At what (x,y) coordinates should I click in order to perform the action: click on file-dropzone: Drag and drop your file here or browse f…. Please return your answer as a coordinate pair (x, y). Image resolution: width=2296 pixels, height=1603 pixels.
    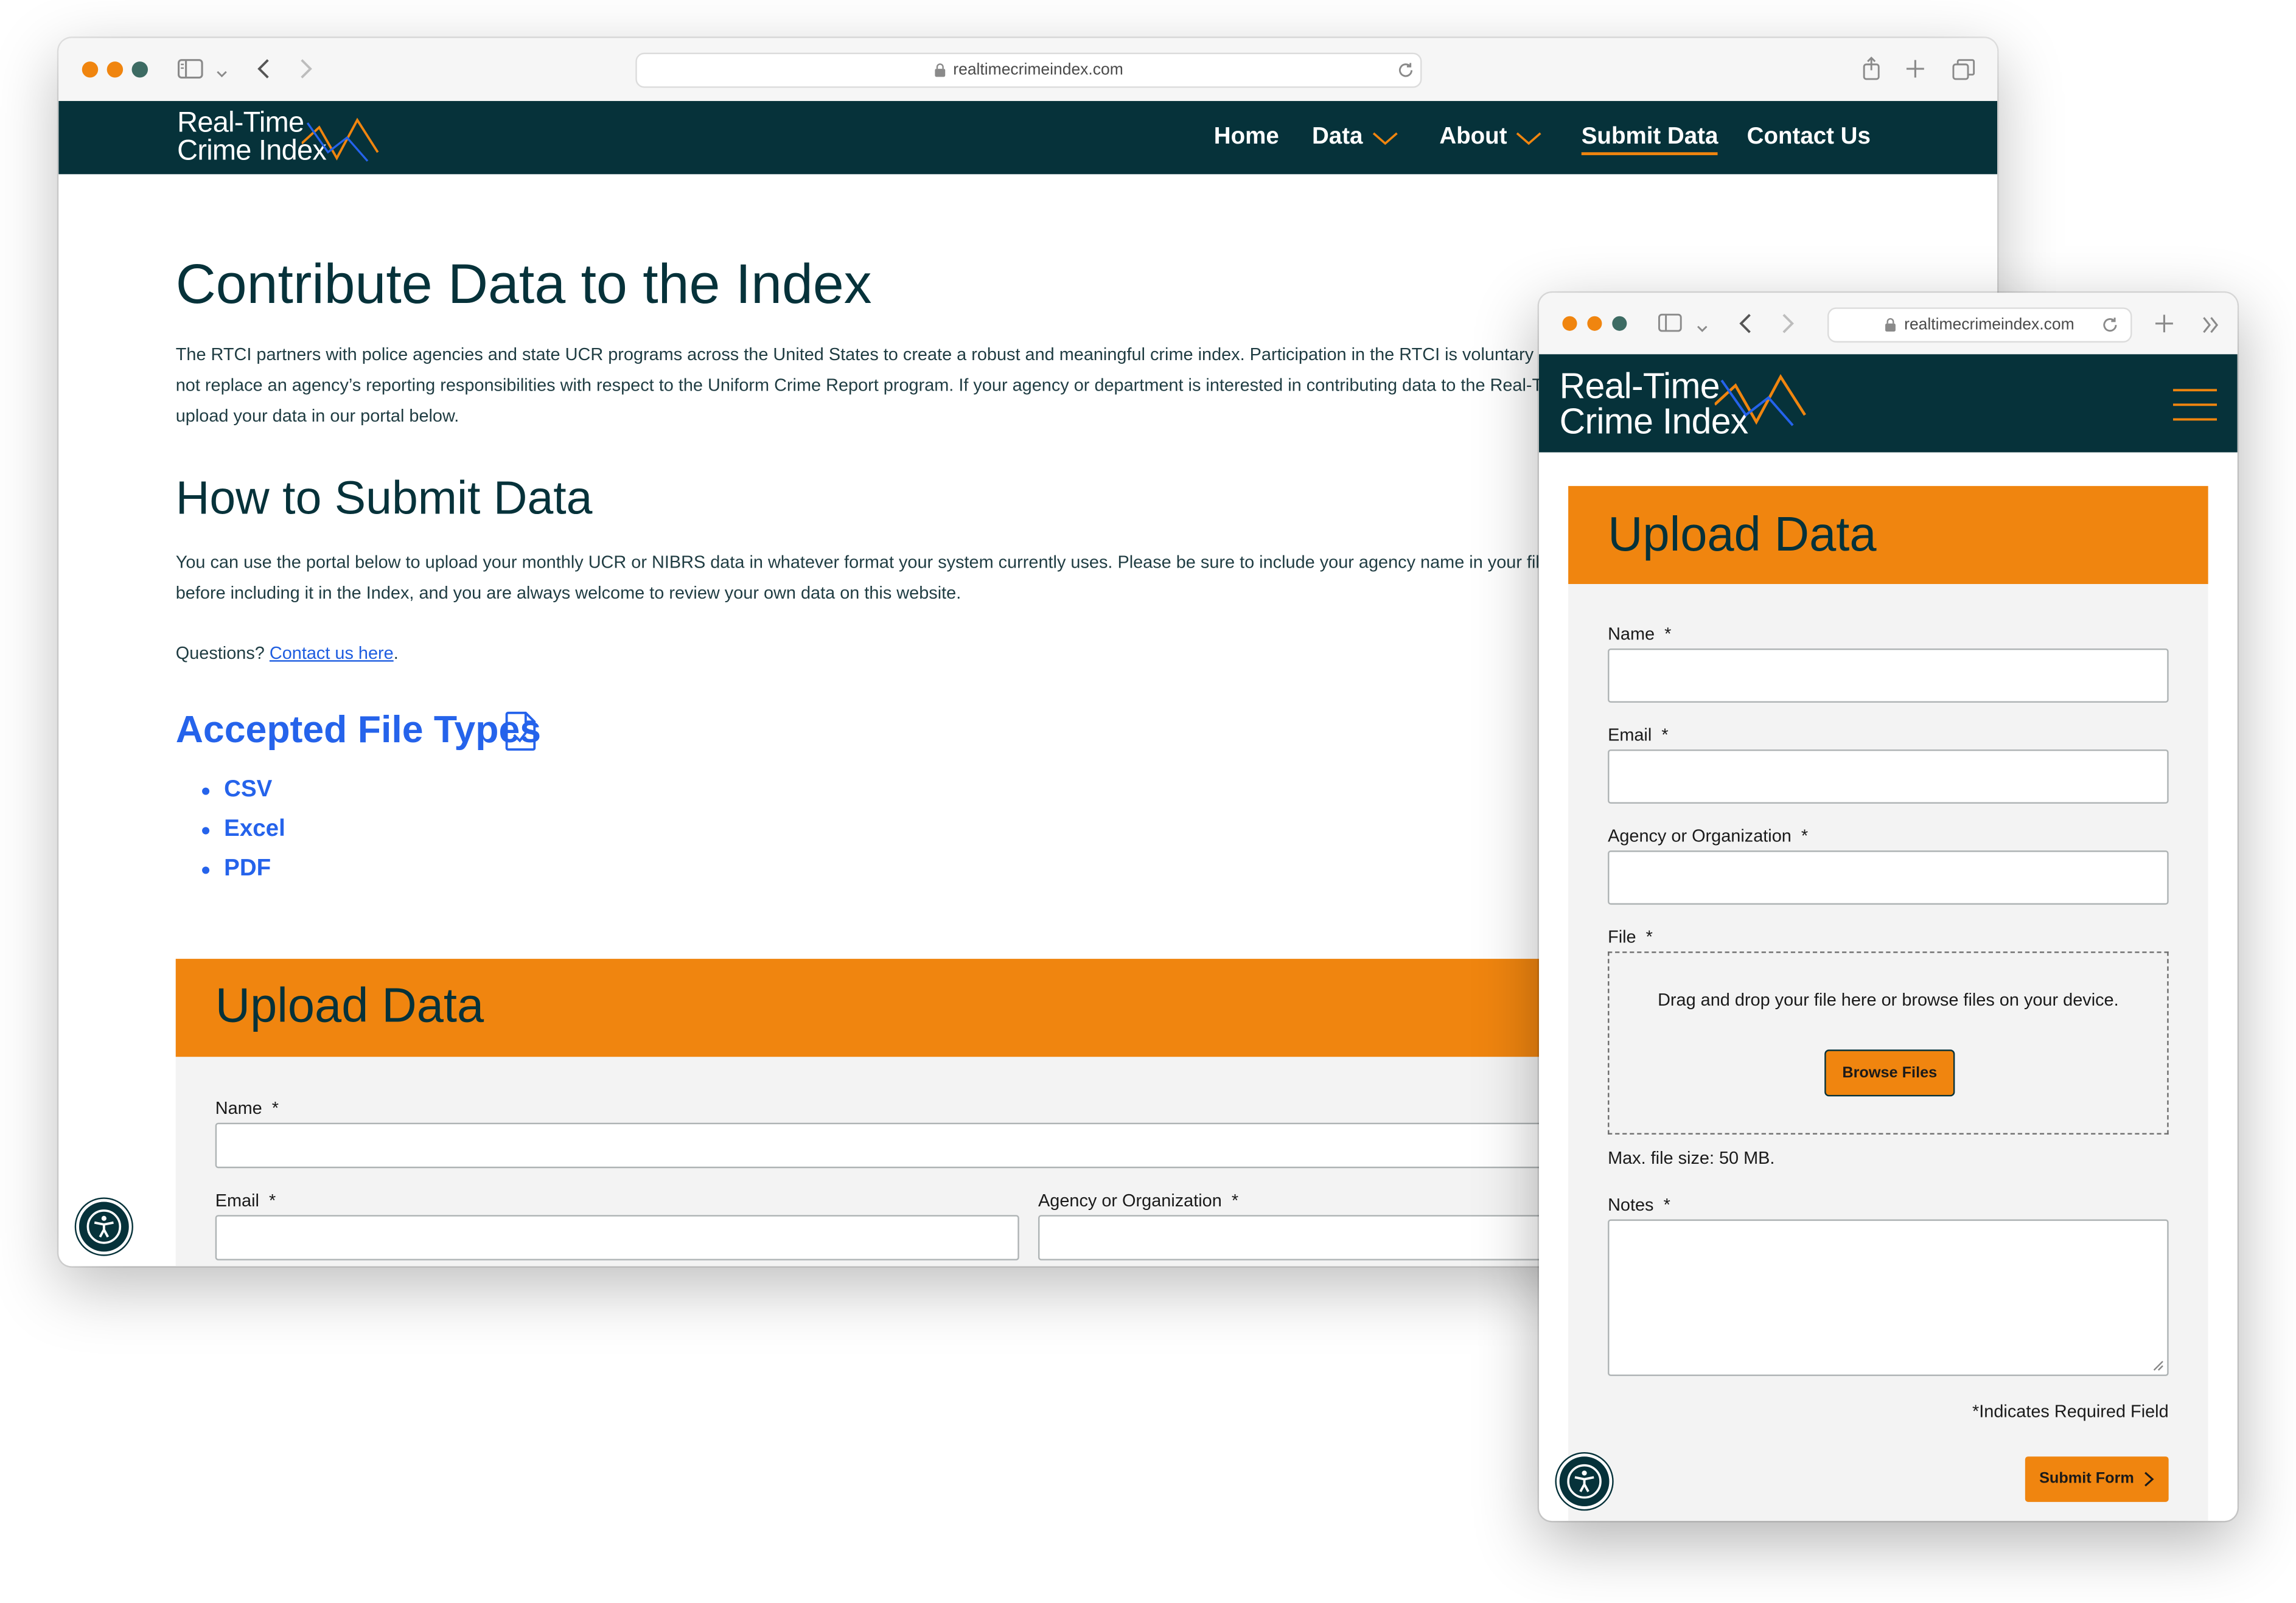
    Looking at the image, I should click on (1888, 1043).